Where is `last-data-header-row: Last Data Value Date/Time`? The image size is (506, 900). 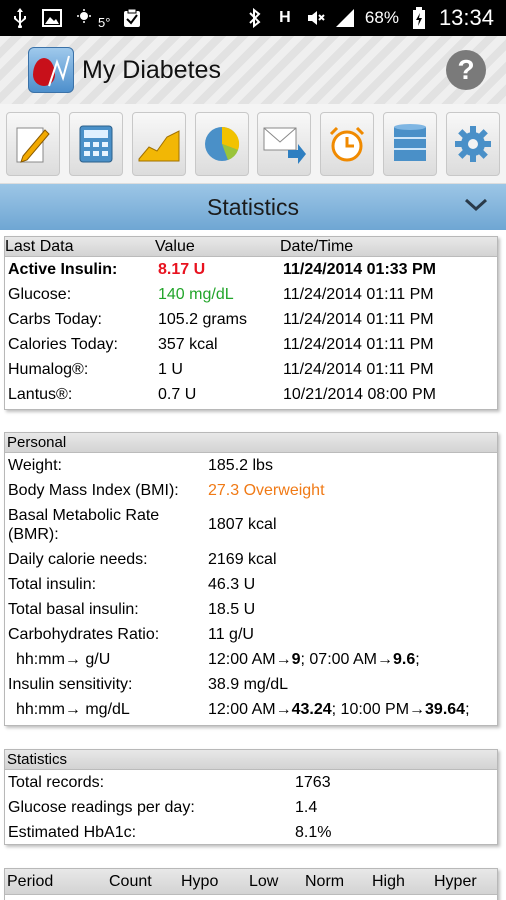
last-data-header-row: Last Data Value Date/Time is located at coordinates (251, 247).